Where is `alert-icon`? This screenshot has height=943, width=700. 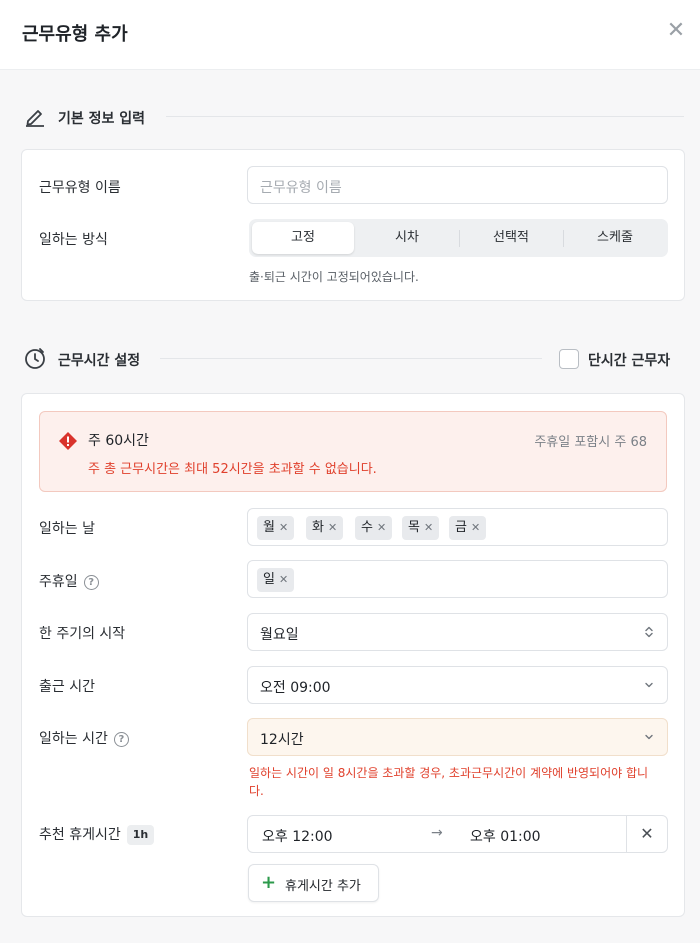 alert-icon is located at coordinates (68, 441).